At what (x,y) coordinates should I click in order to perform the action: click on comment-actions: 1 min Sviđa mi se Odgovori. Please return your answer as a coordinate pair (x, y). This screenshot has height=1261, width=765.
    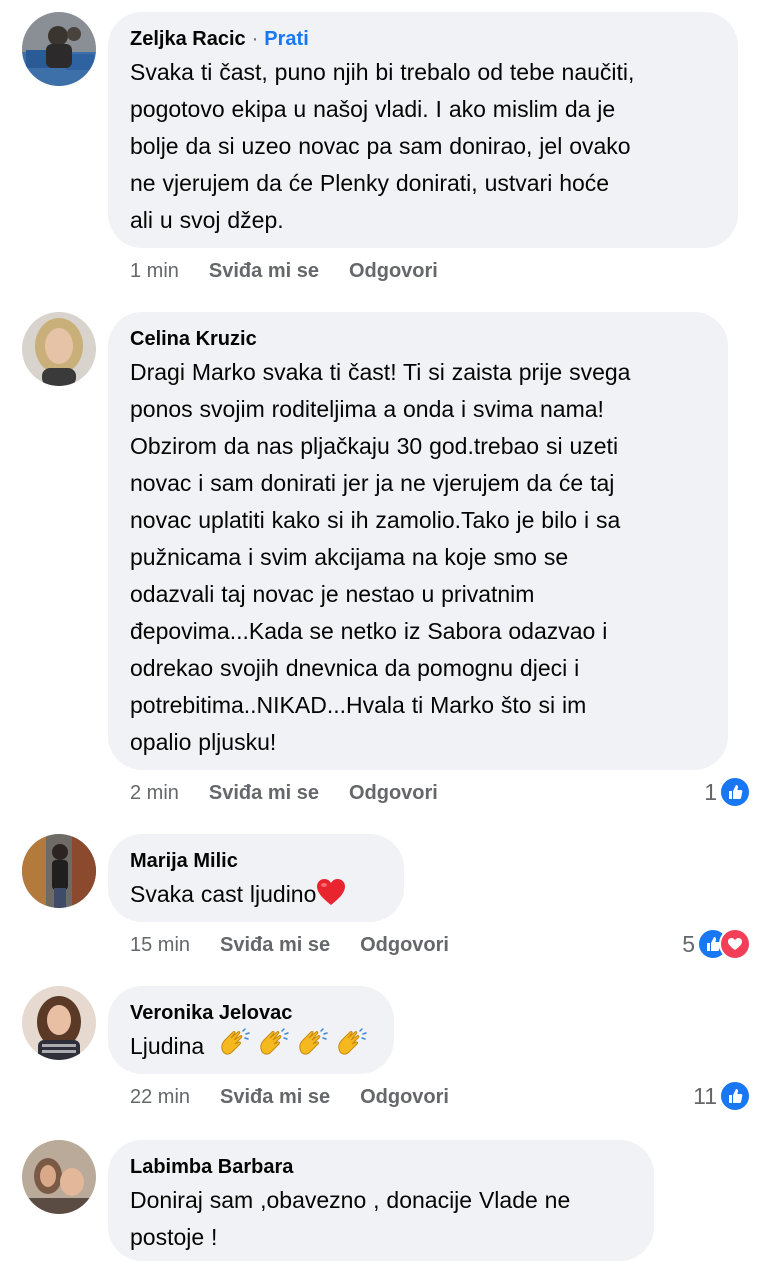
    Looking at the image, I should click on (299, 271).